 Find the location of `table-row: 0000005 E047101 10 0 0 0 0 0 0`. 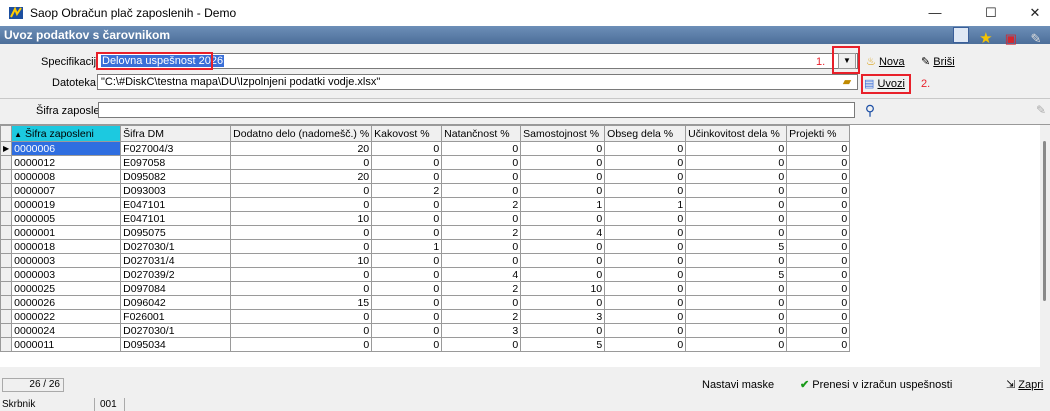

table-row: 0000005 E047101 10 0 0 0 0 0 0 is located at coordinates (425, 218).